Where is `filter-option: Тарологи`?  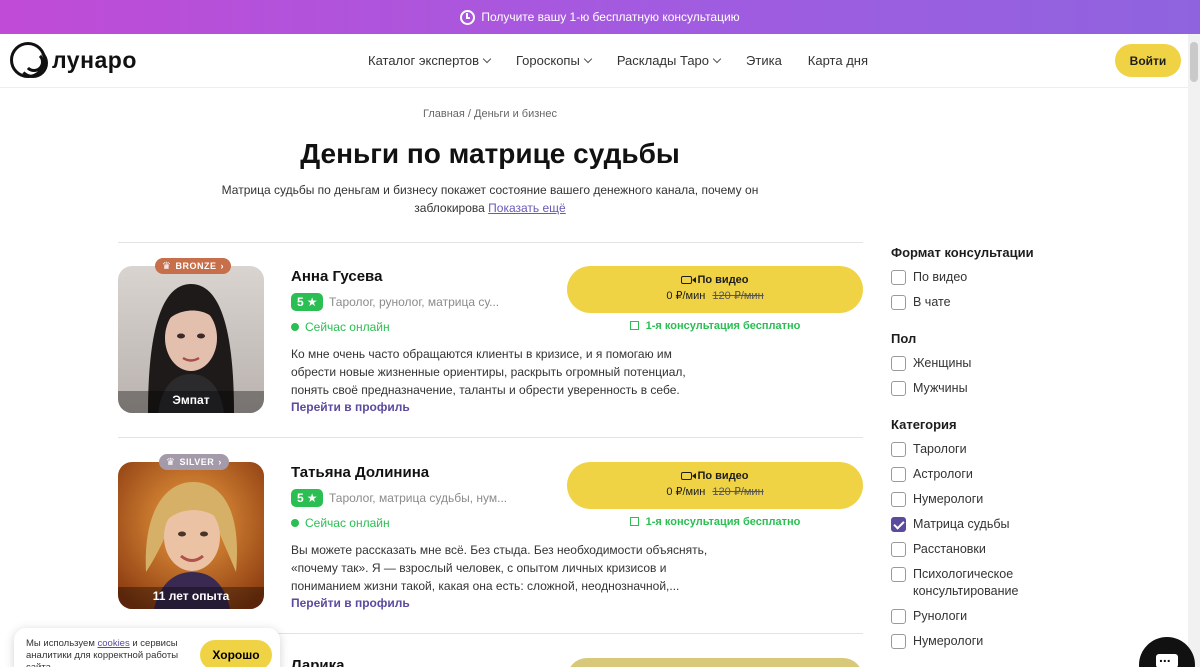 filter-option: Тарологи is located at coordinates (1036, 449).